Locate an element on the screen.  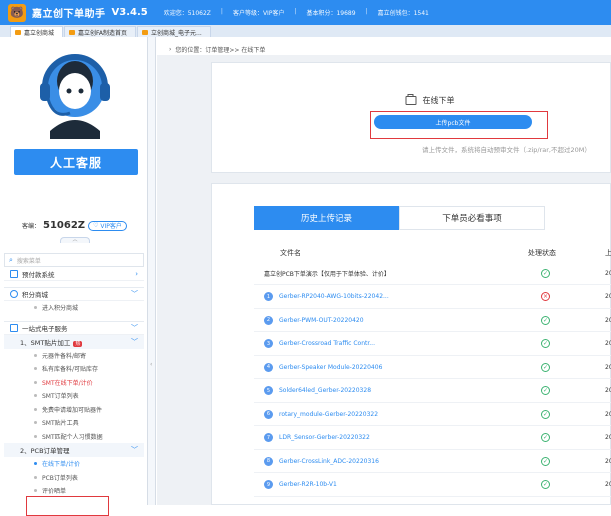
tab-history: 历史上传记录 is located at coordinates (326, 218).